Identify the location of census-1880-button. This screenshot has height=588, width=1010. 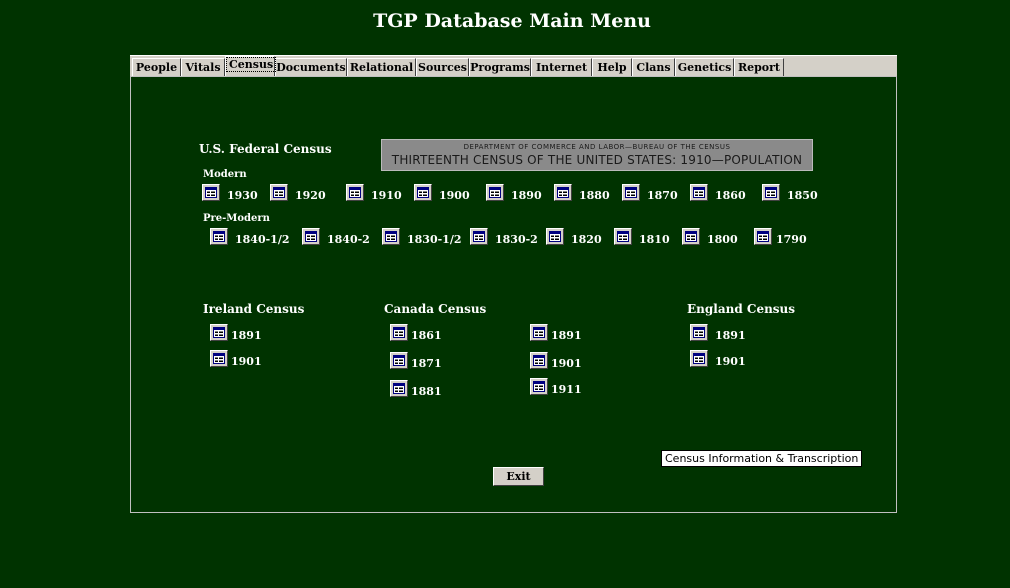
(563, 192).